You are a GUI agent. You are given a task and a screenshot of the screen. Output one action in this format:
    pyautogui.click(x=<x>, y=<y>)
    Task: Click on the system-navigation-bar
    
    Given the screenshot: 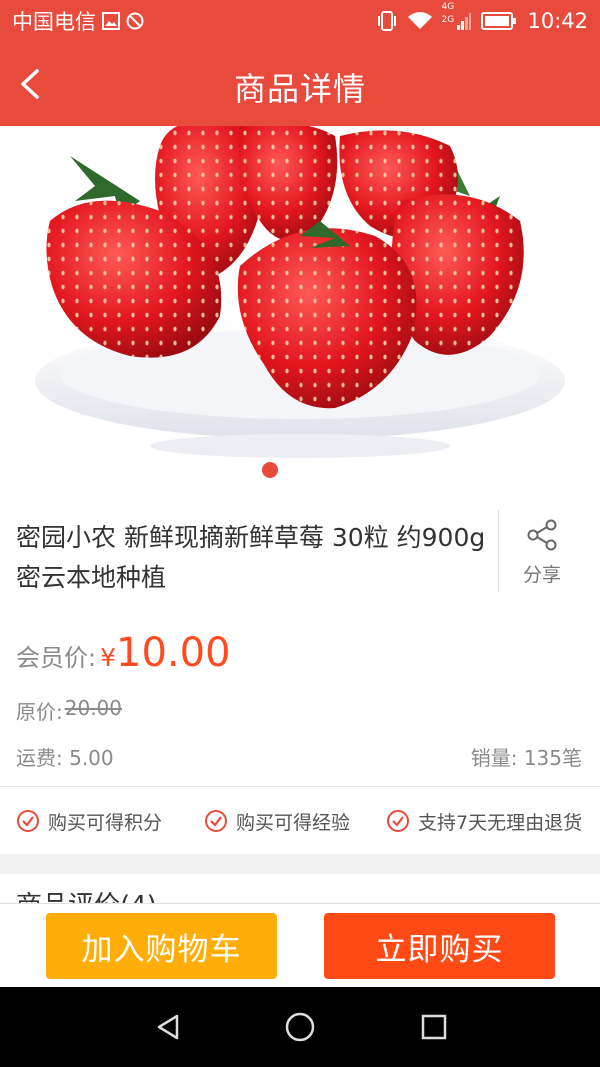 What is the action you would take?
    pyautogui.click(x=300, y=1027)
    